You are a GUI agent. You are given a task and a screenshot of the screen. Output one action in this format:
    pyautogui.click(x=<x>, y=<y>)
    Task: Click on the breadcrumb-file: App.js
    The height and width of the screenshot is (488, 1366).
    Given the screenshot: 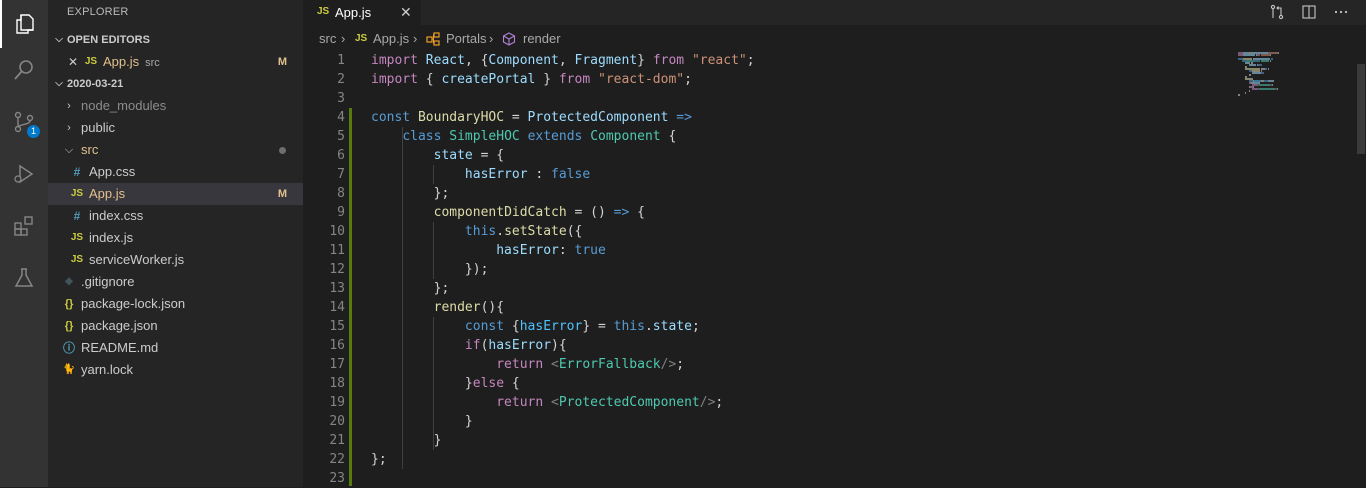 What is the action you would take?
    pyautogui.click(x=391, y=38)
    